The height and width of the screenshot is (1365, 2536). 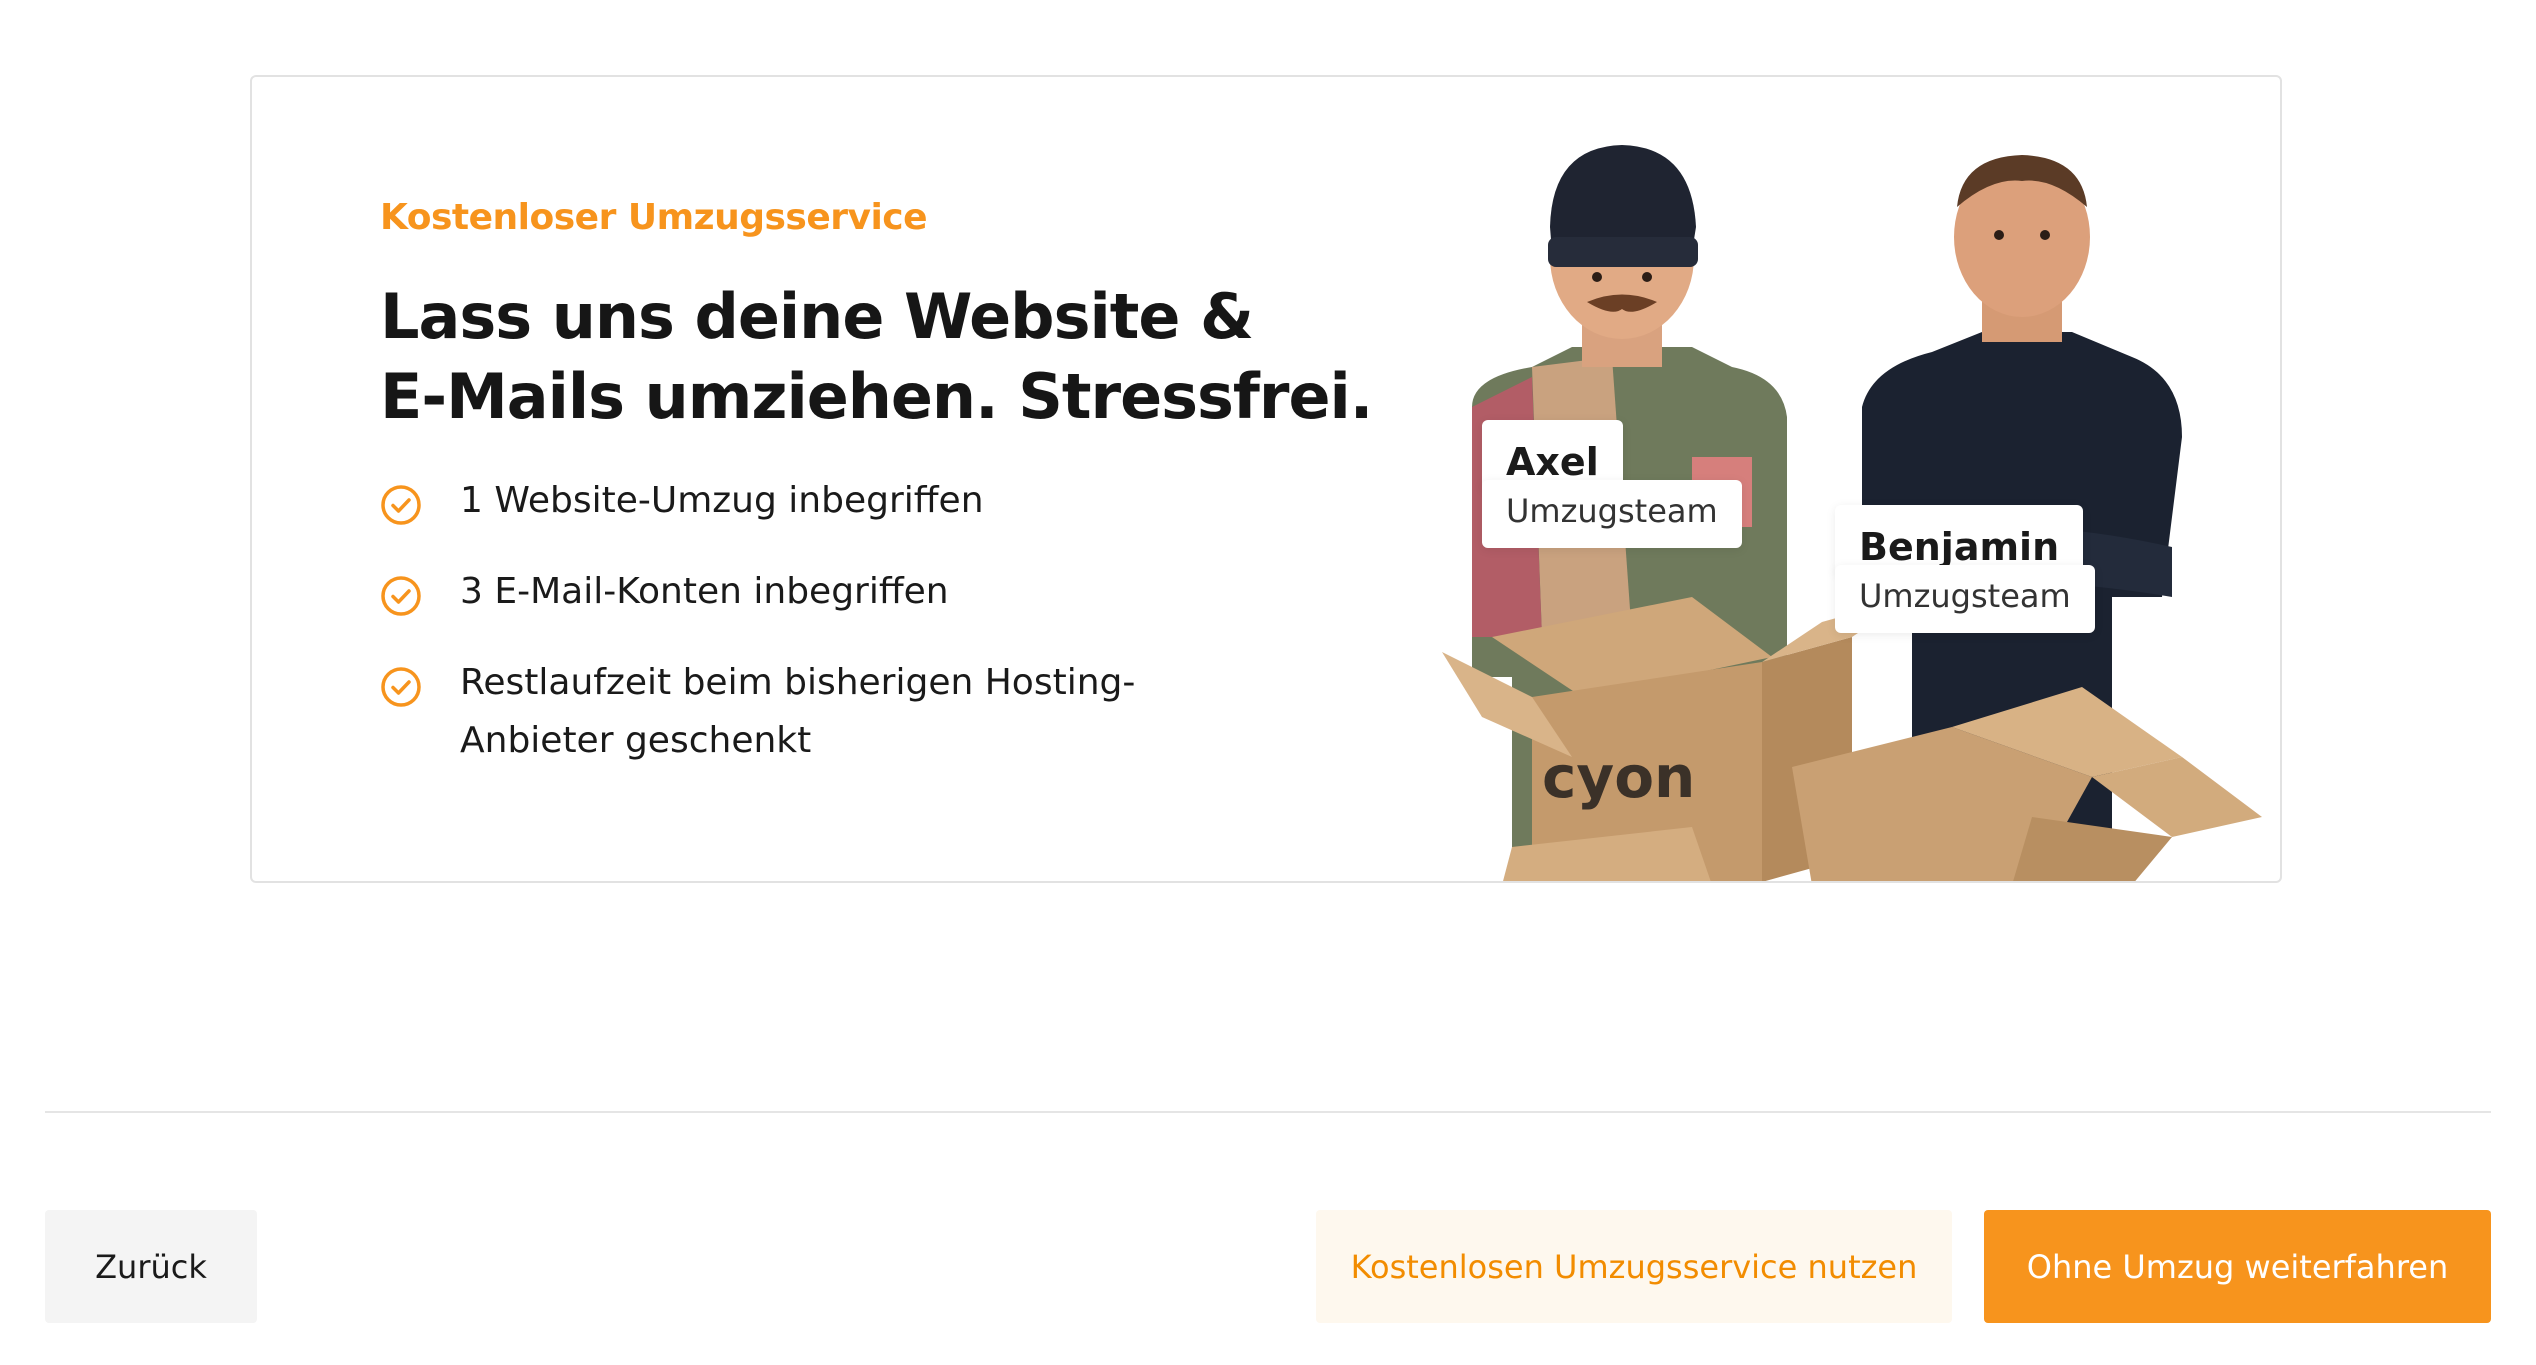 I want to click on box-logo: cyon, so click(x=1618, y=777).